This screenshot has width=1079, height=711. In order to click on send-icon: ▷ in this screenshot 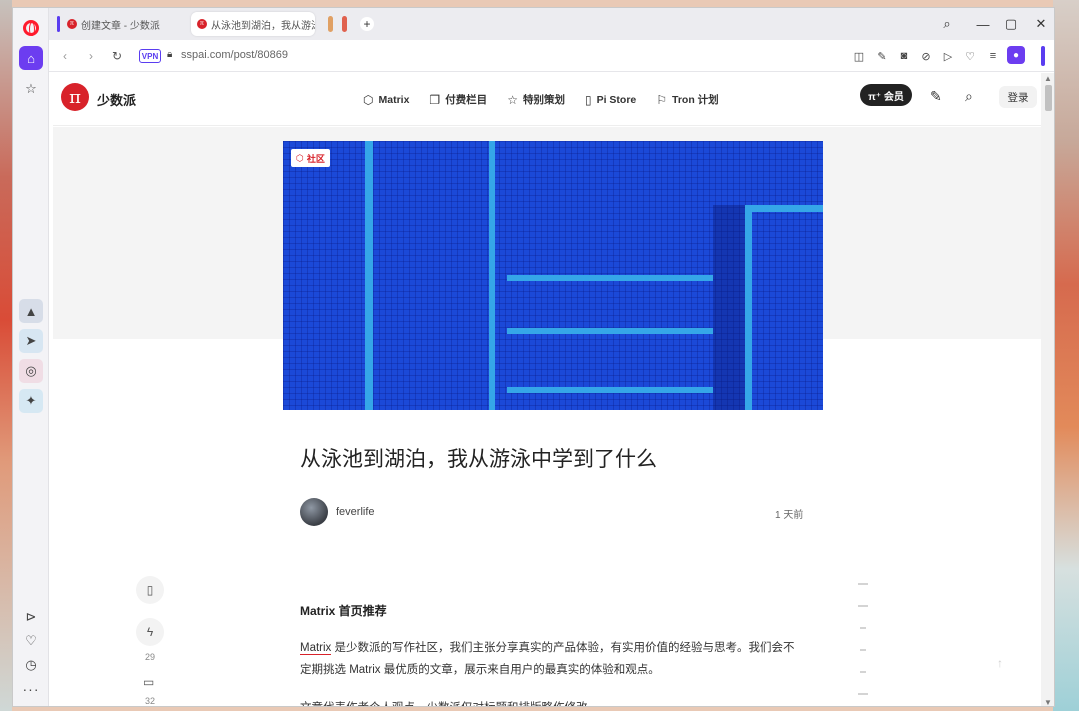, I will do `click(948, 56)`.